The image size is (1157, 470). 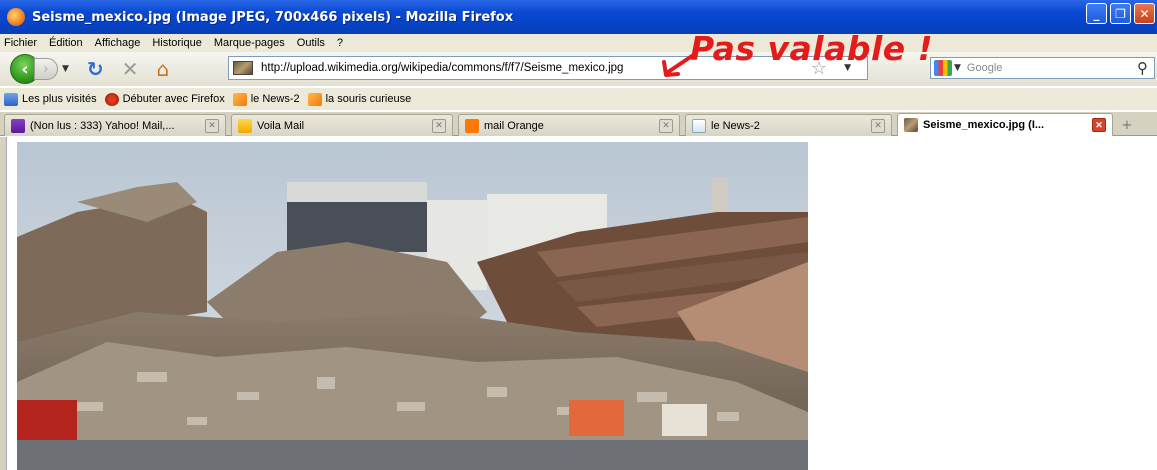 What do you see at coordinates (472, 125) in the screenshot?
I see `orange-icon` at bounding box center [472, 125].